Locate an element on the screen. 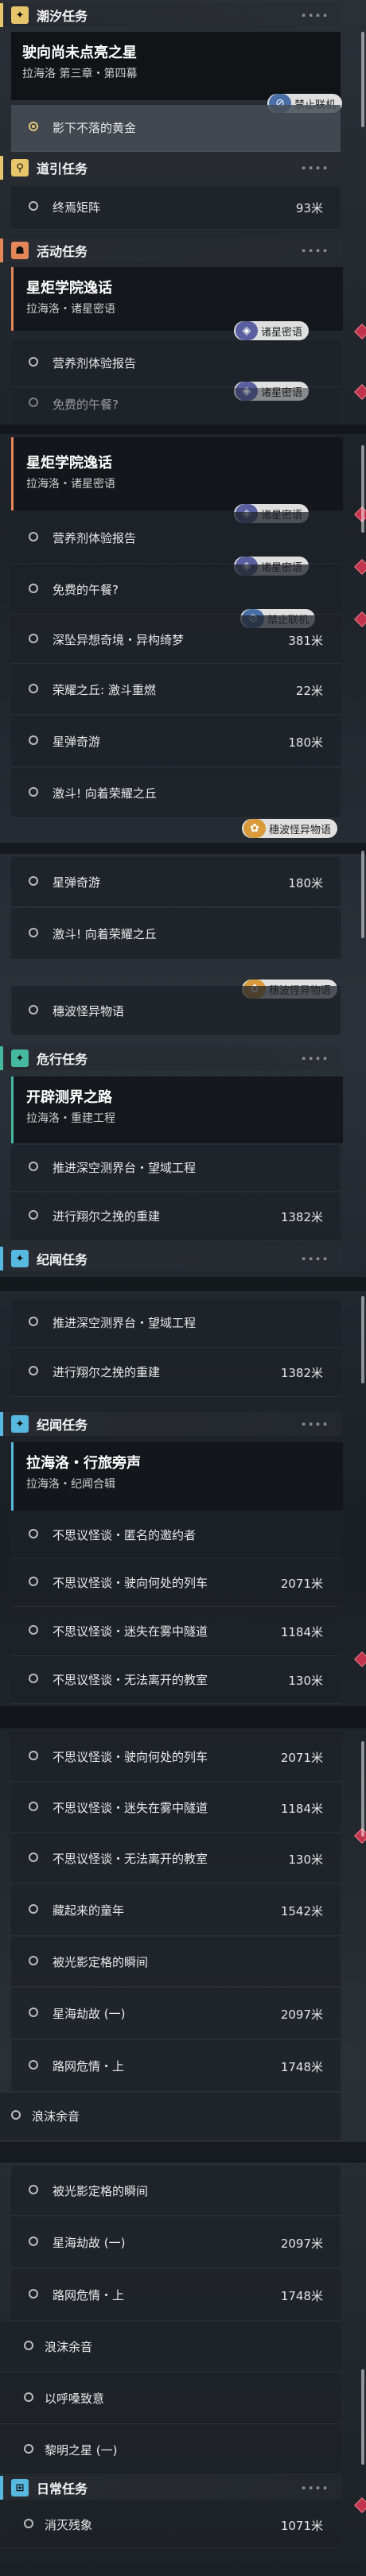 This screenshot has height=2576, width=366. task-row-star-ball: 星弹奇游 180米 is located at coordinates (176, 742).